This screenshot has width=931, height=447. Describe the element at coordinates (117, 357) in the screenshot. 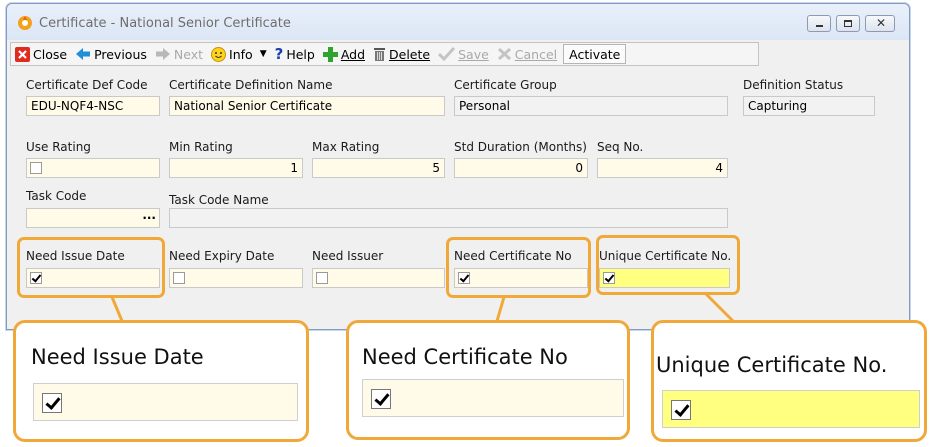

I see `zoom-issue-date-label: Need Issue Date` at that location.